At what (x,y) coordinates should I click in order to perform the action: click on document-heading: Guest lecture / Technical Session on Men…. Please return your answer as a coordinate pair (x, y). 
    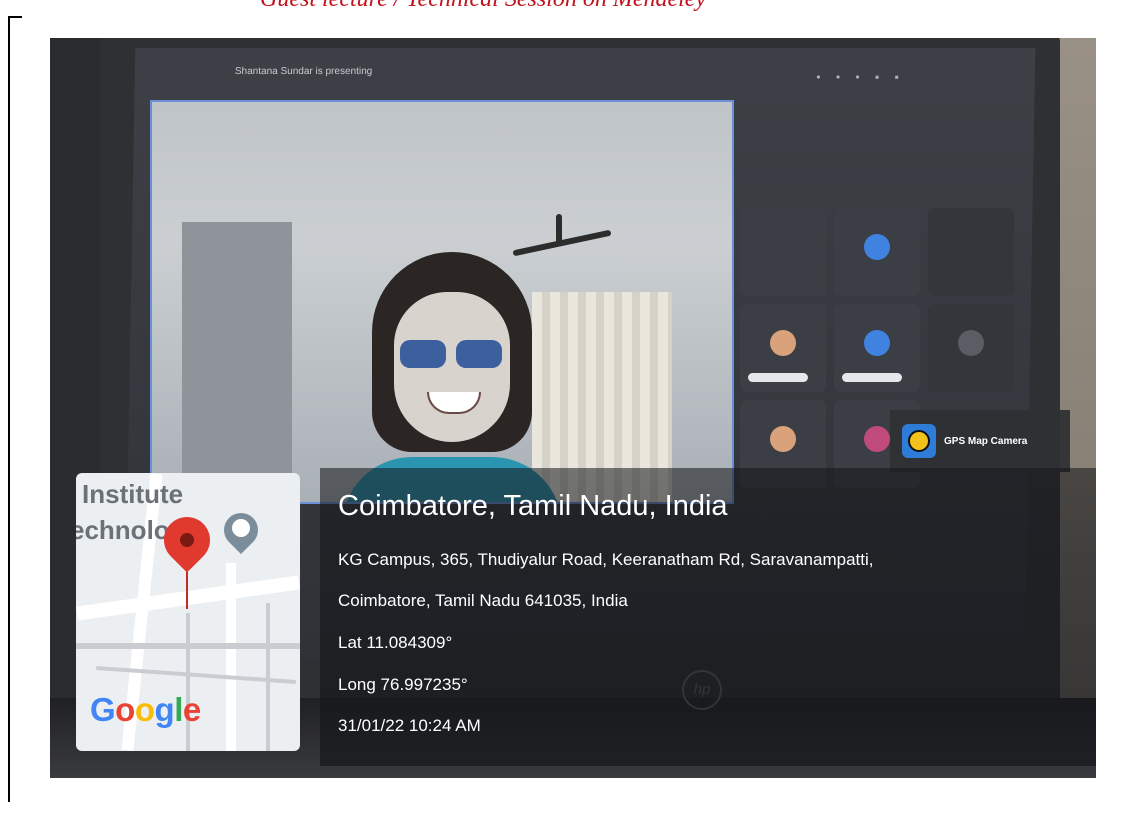
    Looking at the image, I should click on (610, 8).